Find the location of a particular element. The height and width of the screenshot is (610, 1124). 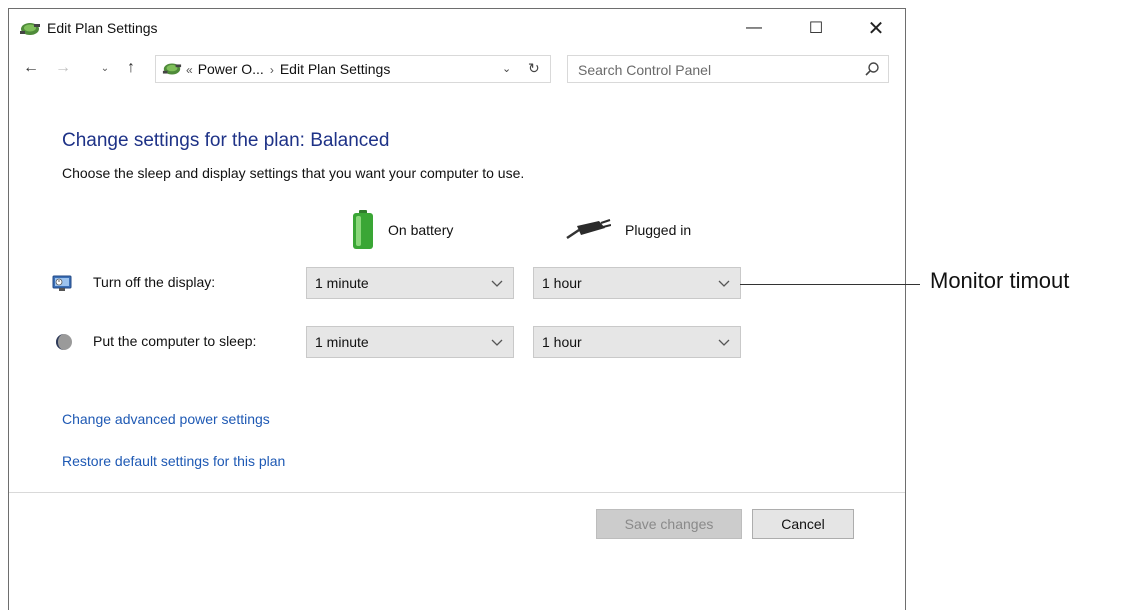

close-button: ✕ is located at coordinates (876, 28).